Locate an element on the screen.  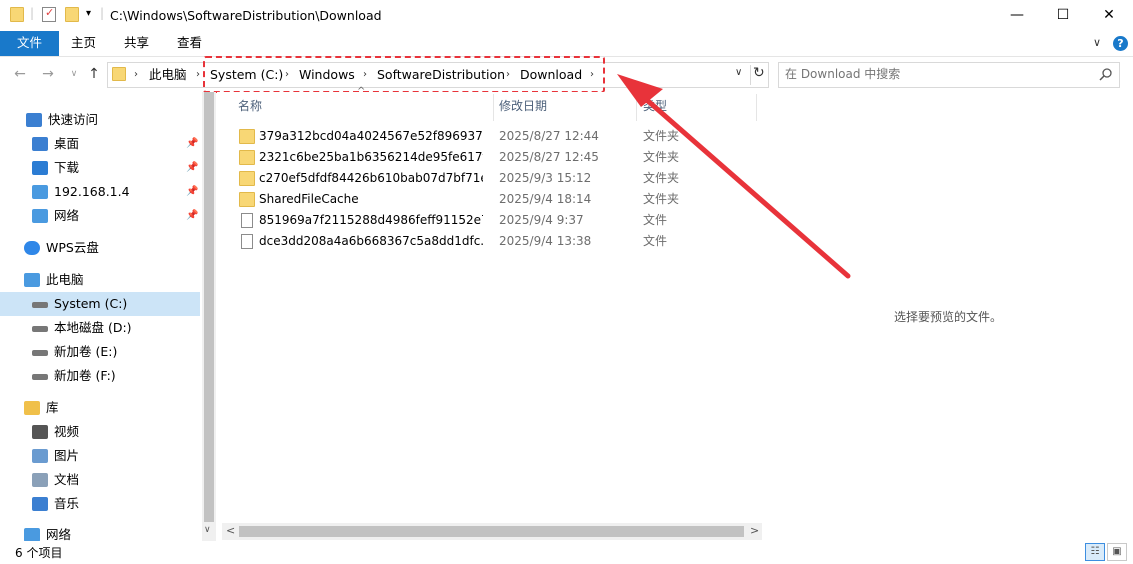
sidebar-item: 本地磁盘 (D:) is located at coordinates (100, 328).